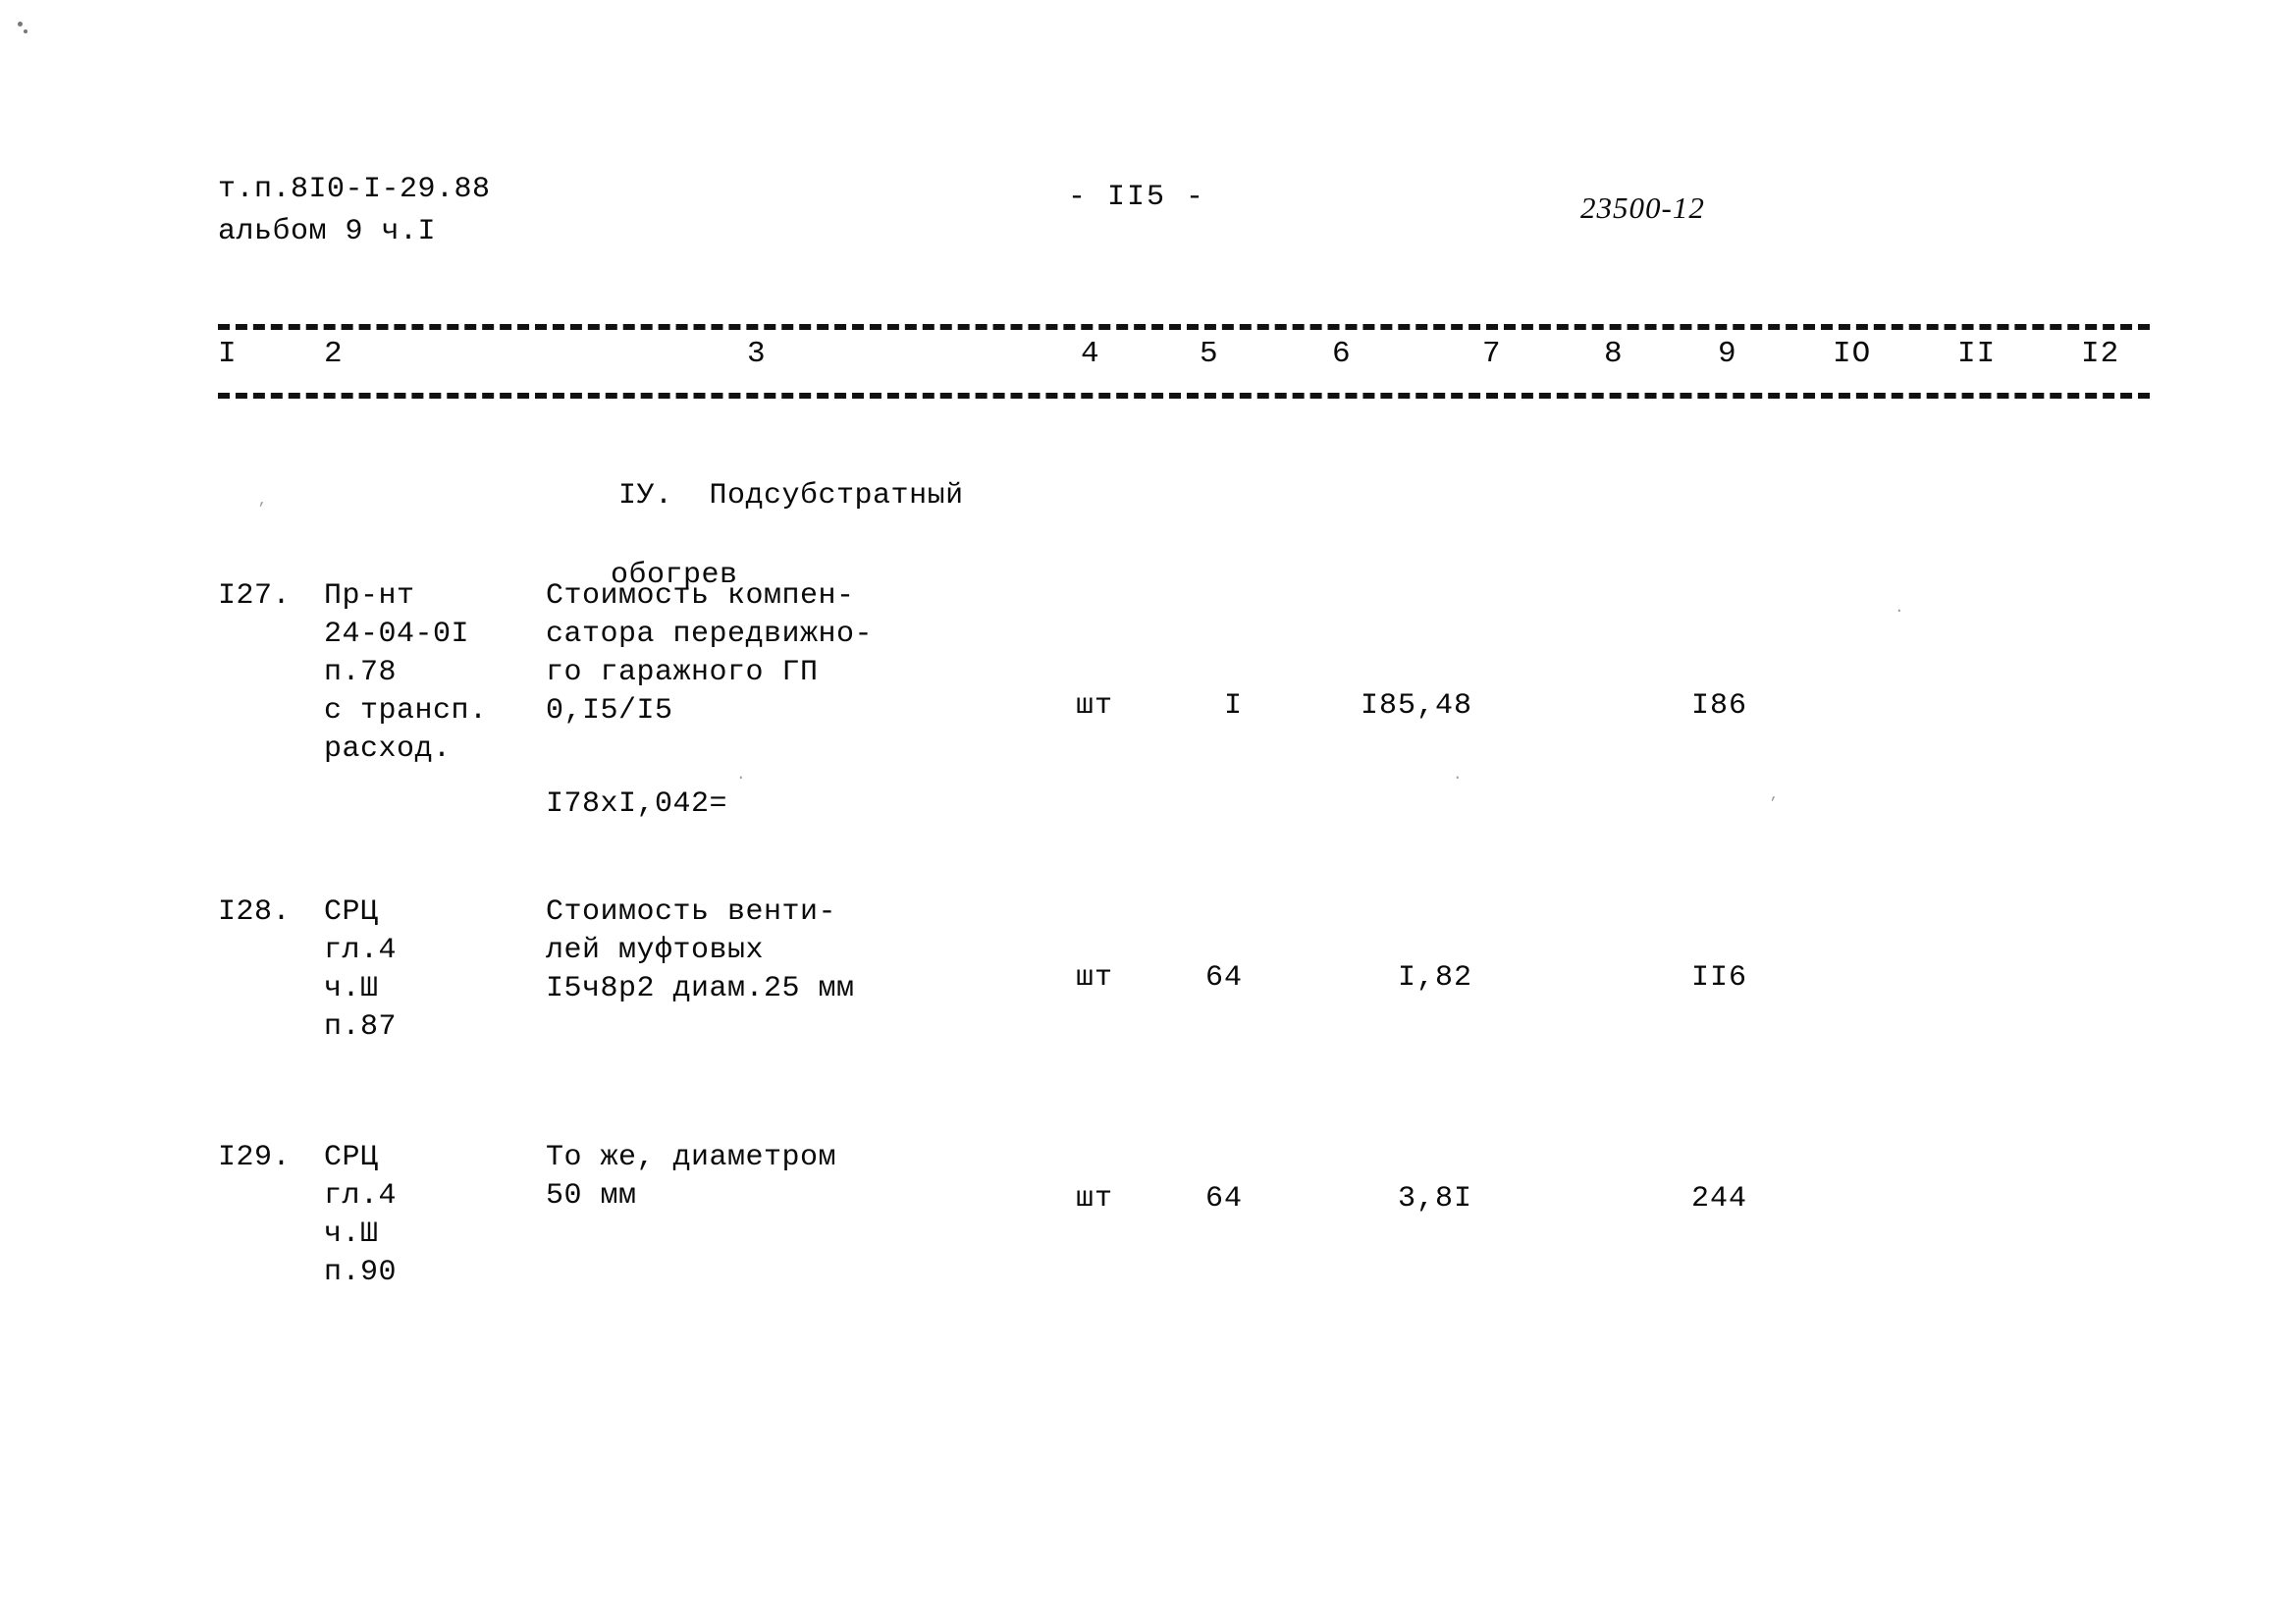 The width and height of the screenshot is (2296, 1624). What do you see at coordinates (2100, 354) in the screenshot?
I see `column-number-12: I2` at bounding box center [2100, 354].